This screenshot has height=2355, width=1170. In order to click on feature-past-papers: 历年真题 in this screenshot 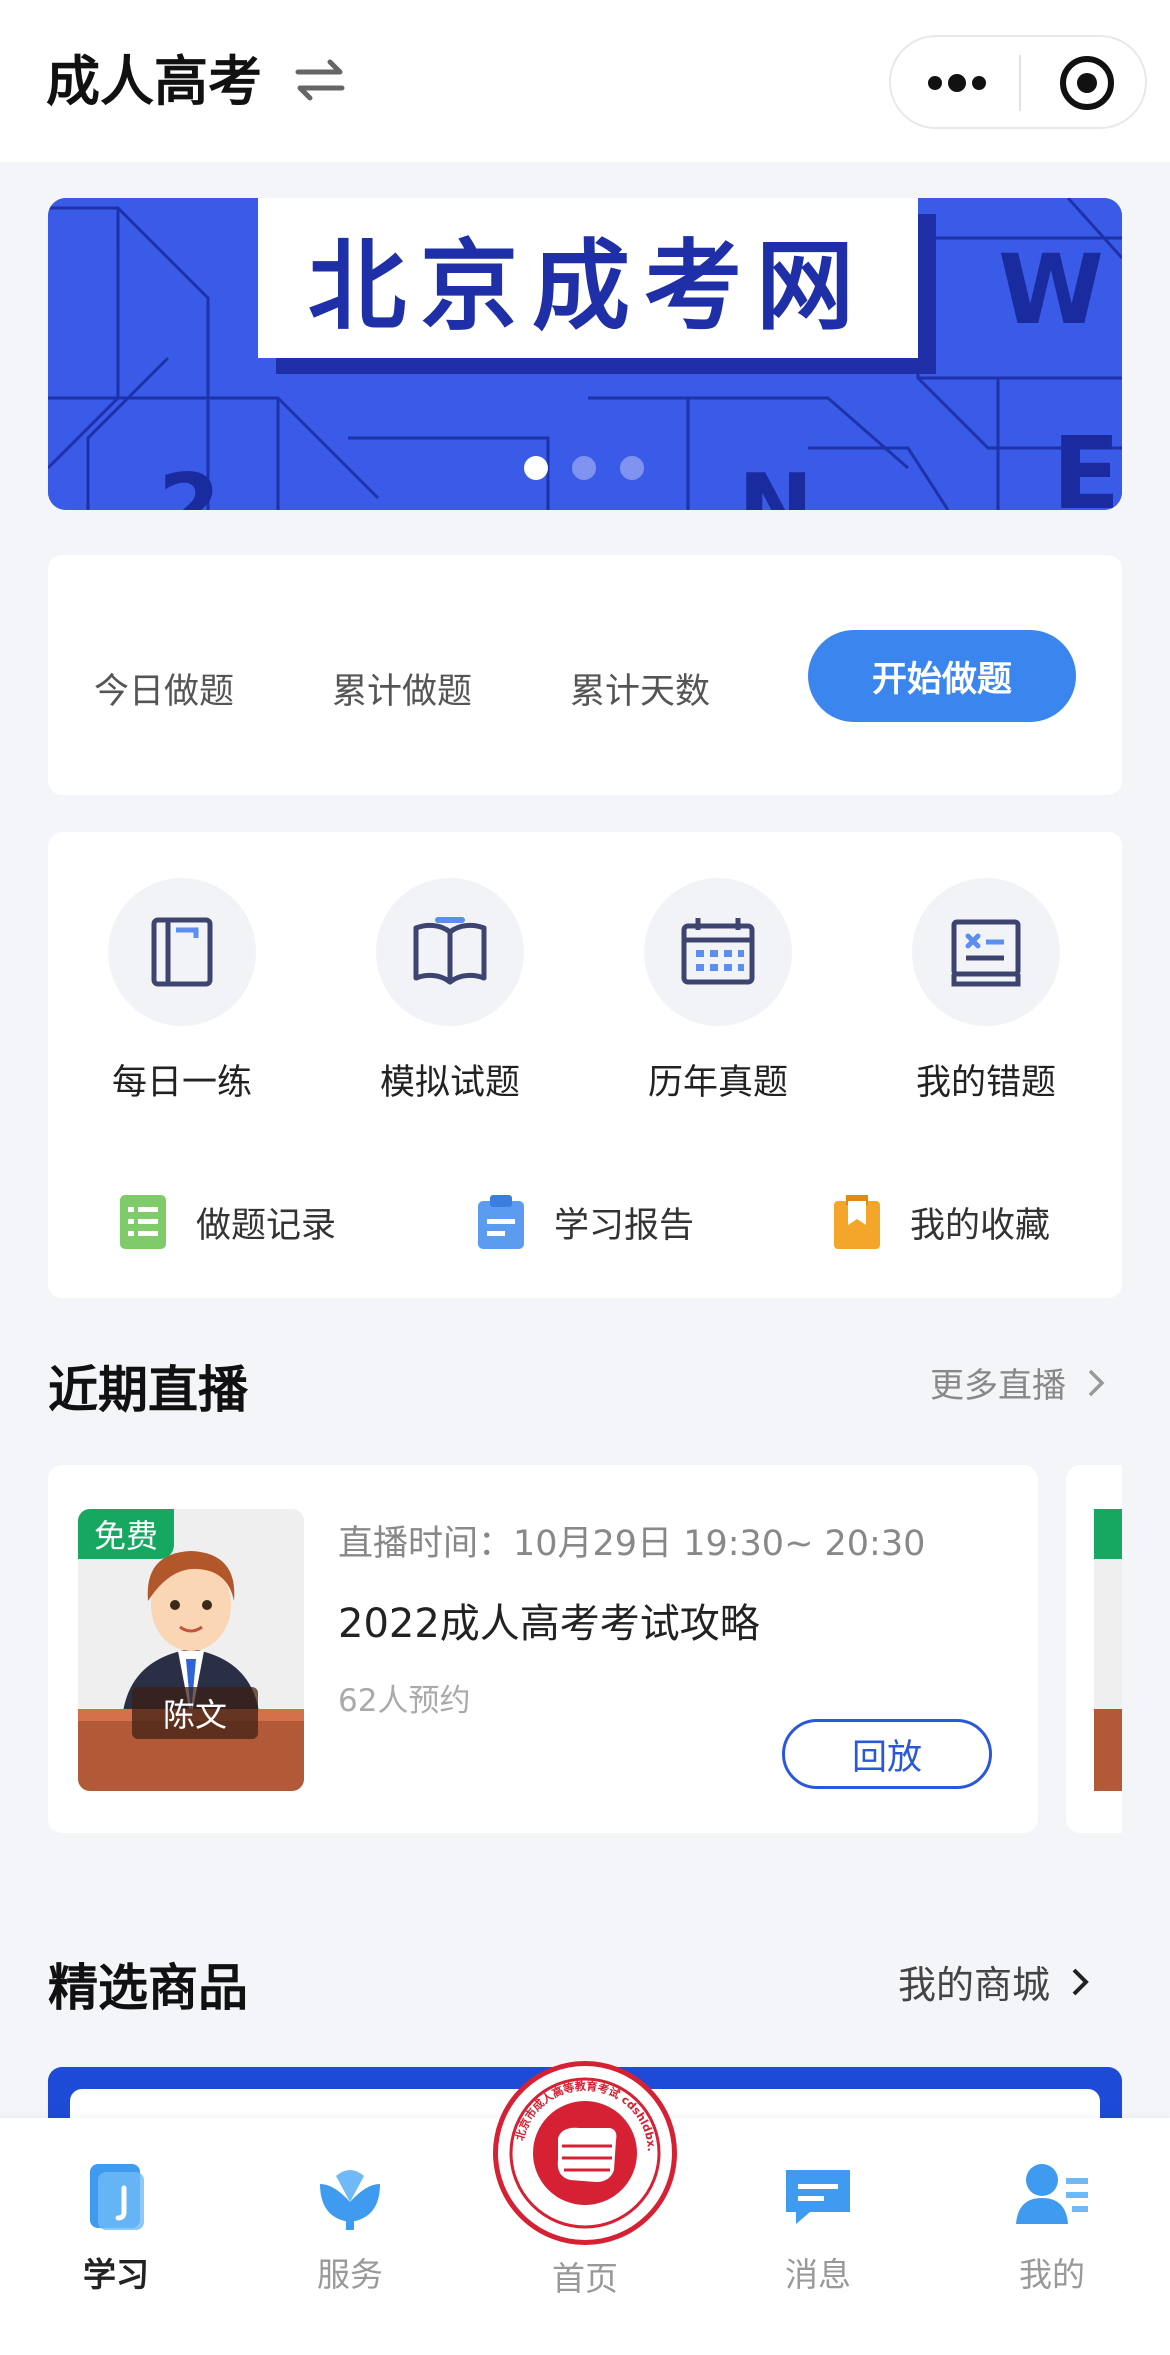, I will do `click(718, 991)`.